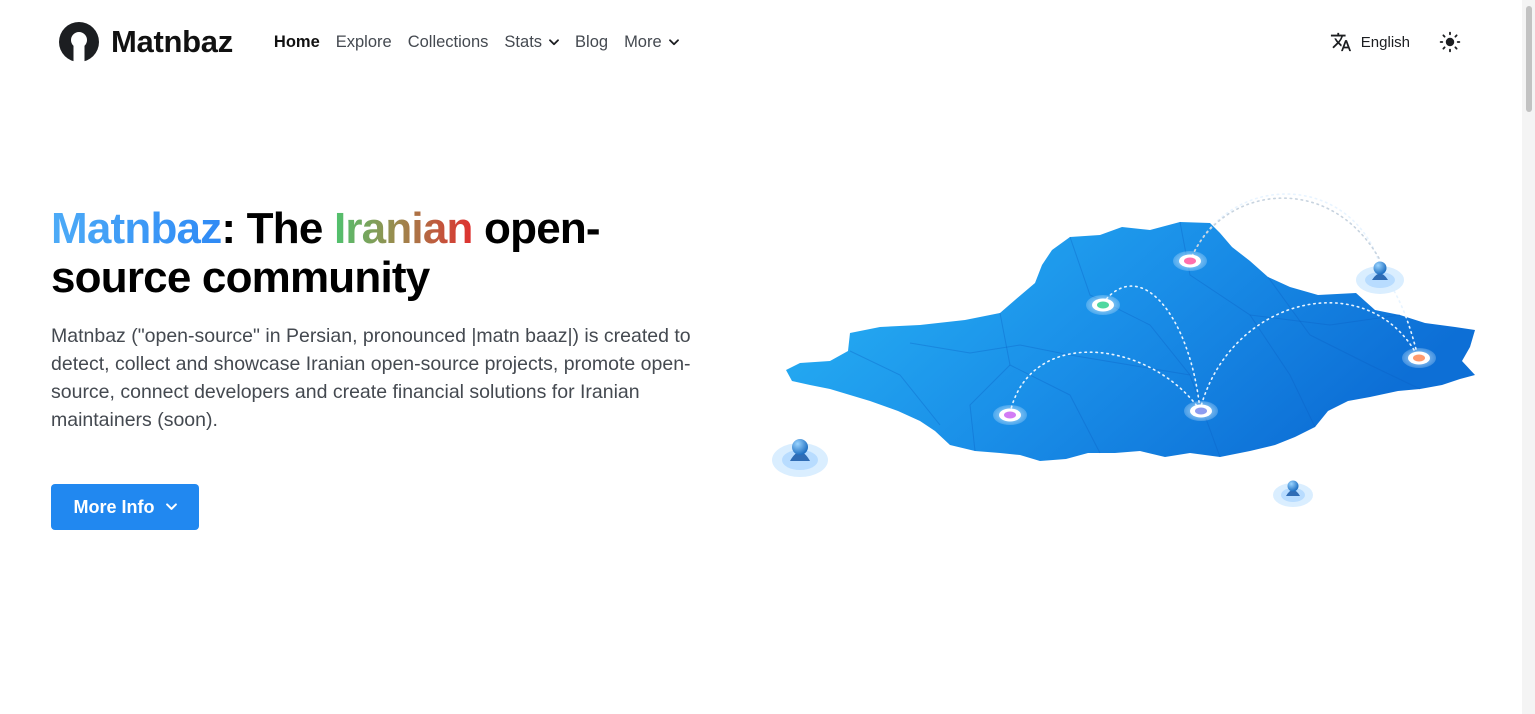 Image resolution: width=1535 pixels, height=714 pixels. Describe the element at coordinates (114, 506) in the screenshot. I see `more-info-label: More Info` at that location.